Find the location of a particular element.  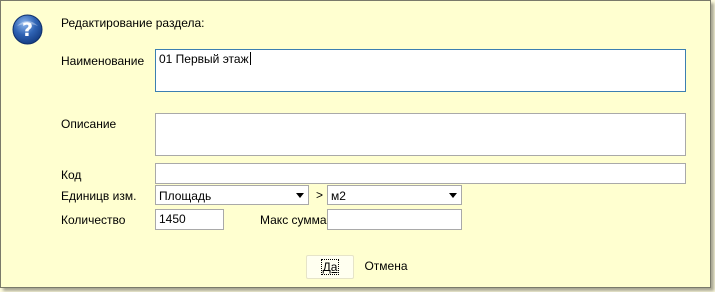

quantity-field: 1450 is located at coordinates (189, 219).